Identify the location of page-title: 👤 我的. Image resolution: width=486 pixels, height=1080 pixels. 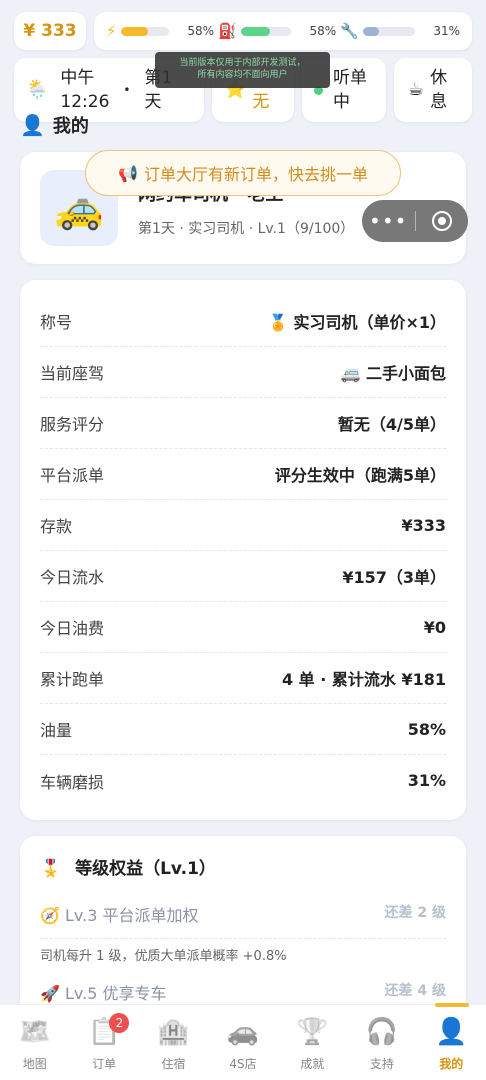
(54, 125).